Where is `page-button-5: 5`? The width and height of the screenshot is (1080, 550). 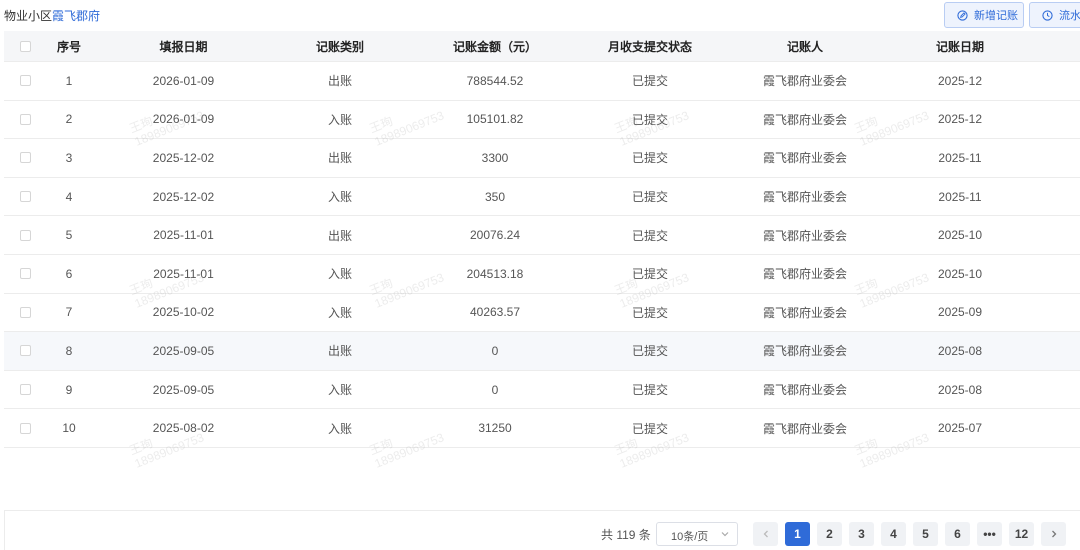 page-button-5: 5 is located at coordinates (925, 534).